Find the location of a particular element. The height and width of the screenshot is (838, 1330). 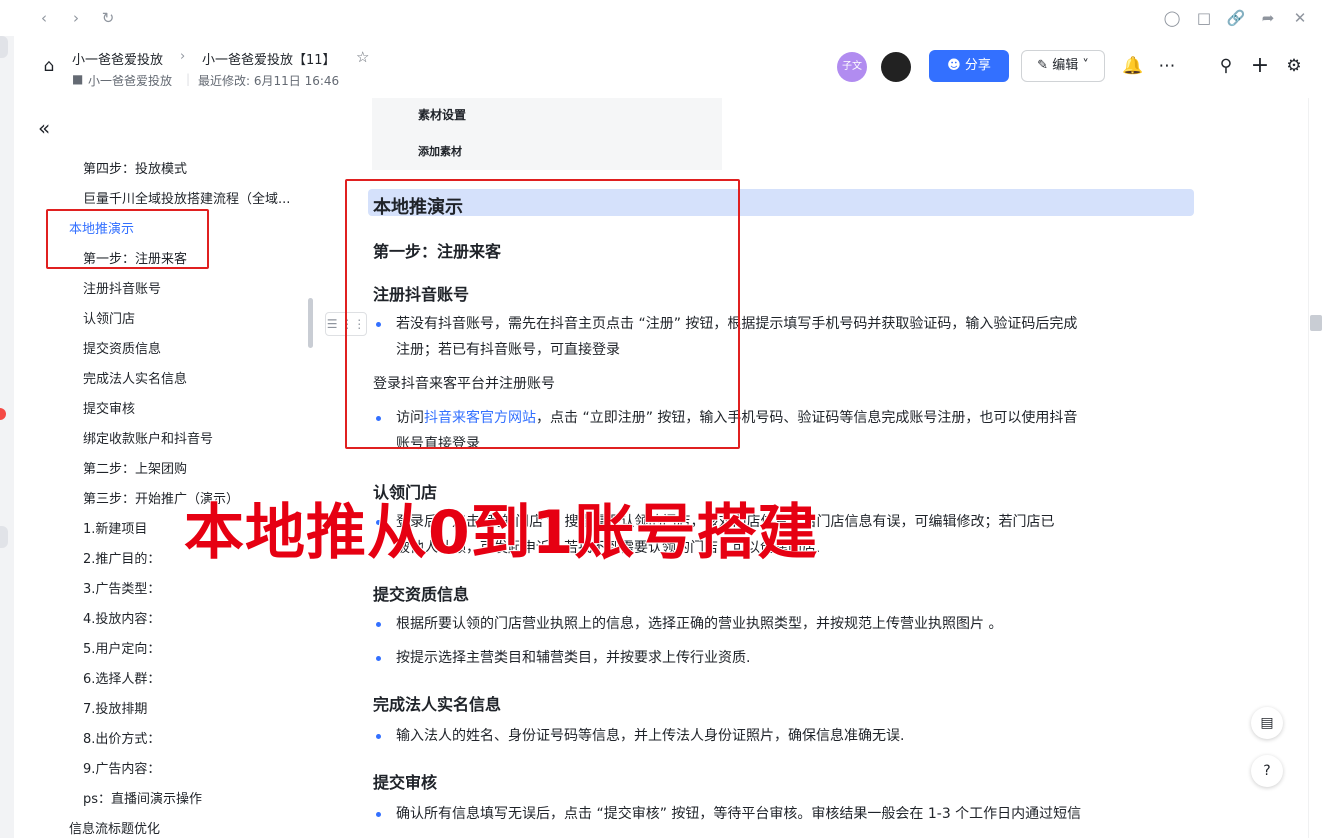

edit-label: 编辑 is located at coordinates (1065, 65).